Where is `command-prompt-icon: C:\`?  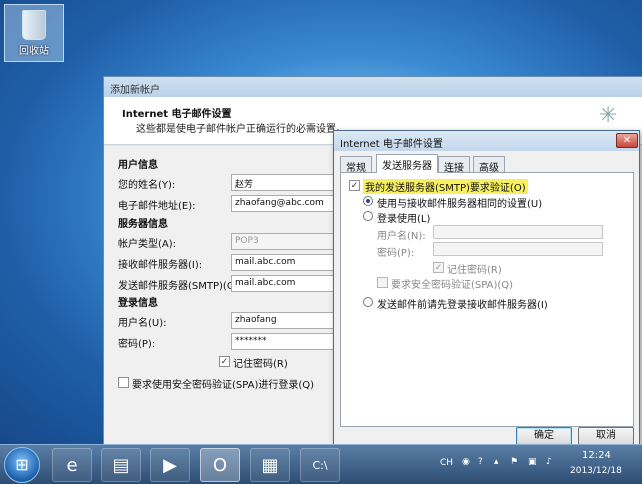
command-prompt-icon: C:\ is located at coordinates (320, 465).